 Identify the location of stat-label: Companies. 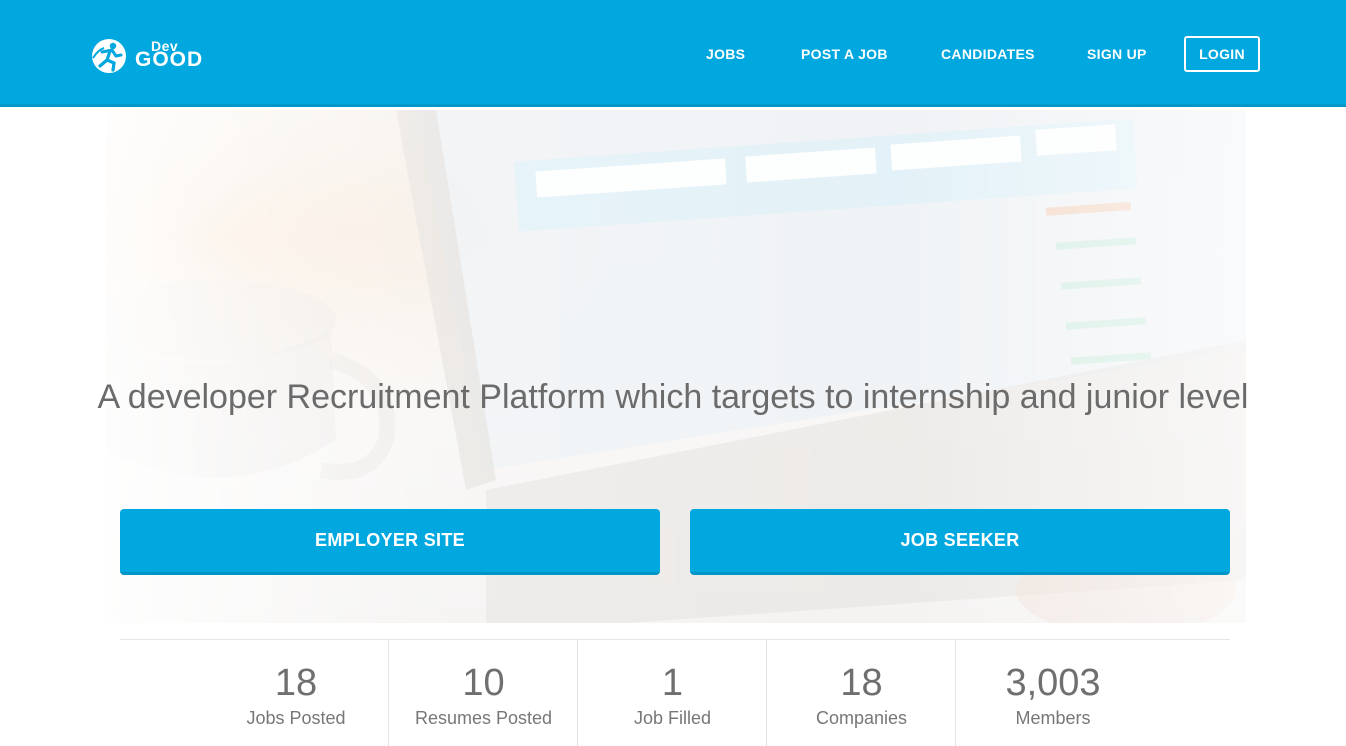
(861, 718).